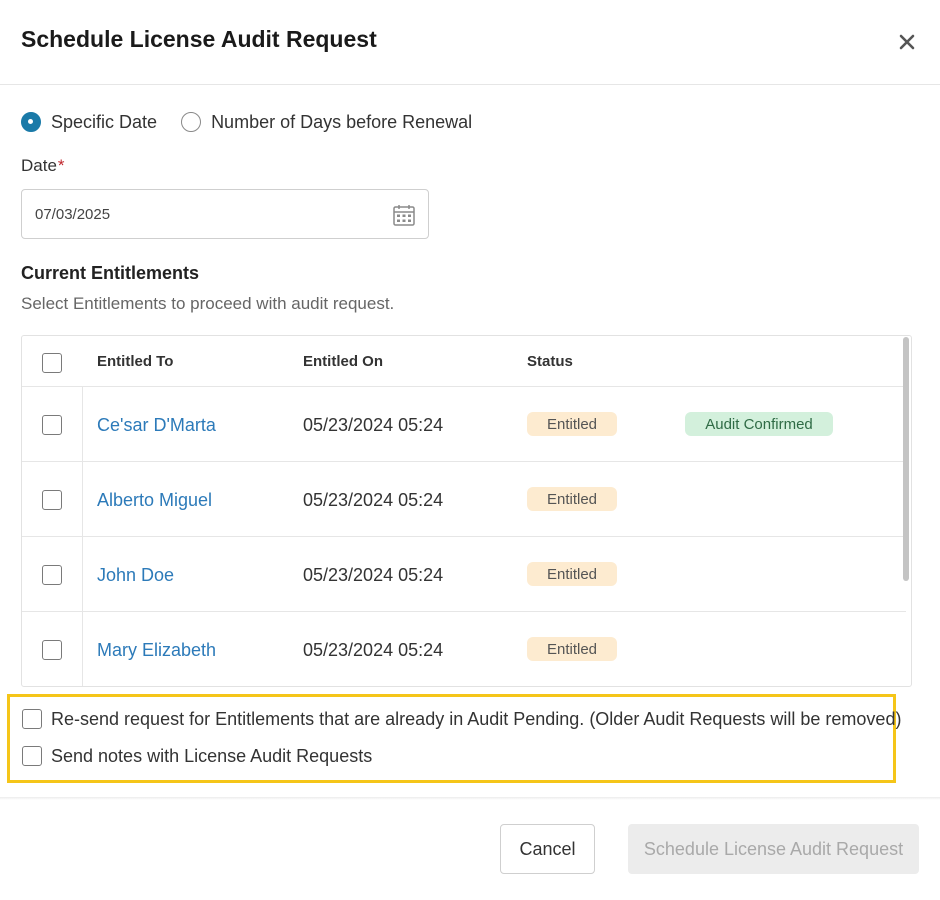  What do you see at coordinates (135, 575) in the screenshot?
I see `entitled-to-link: John Doe` at bounding box center [135, 575].